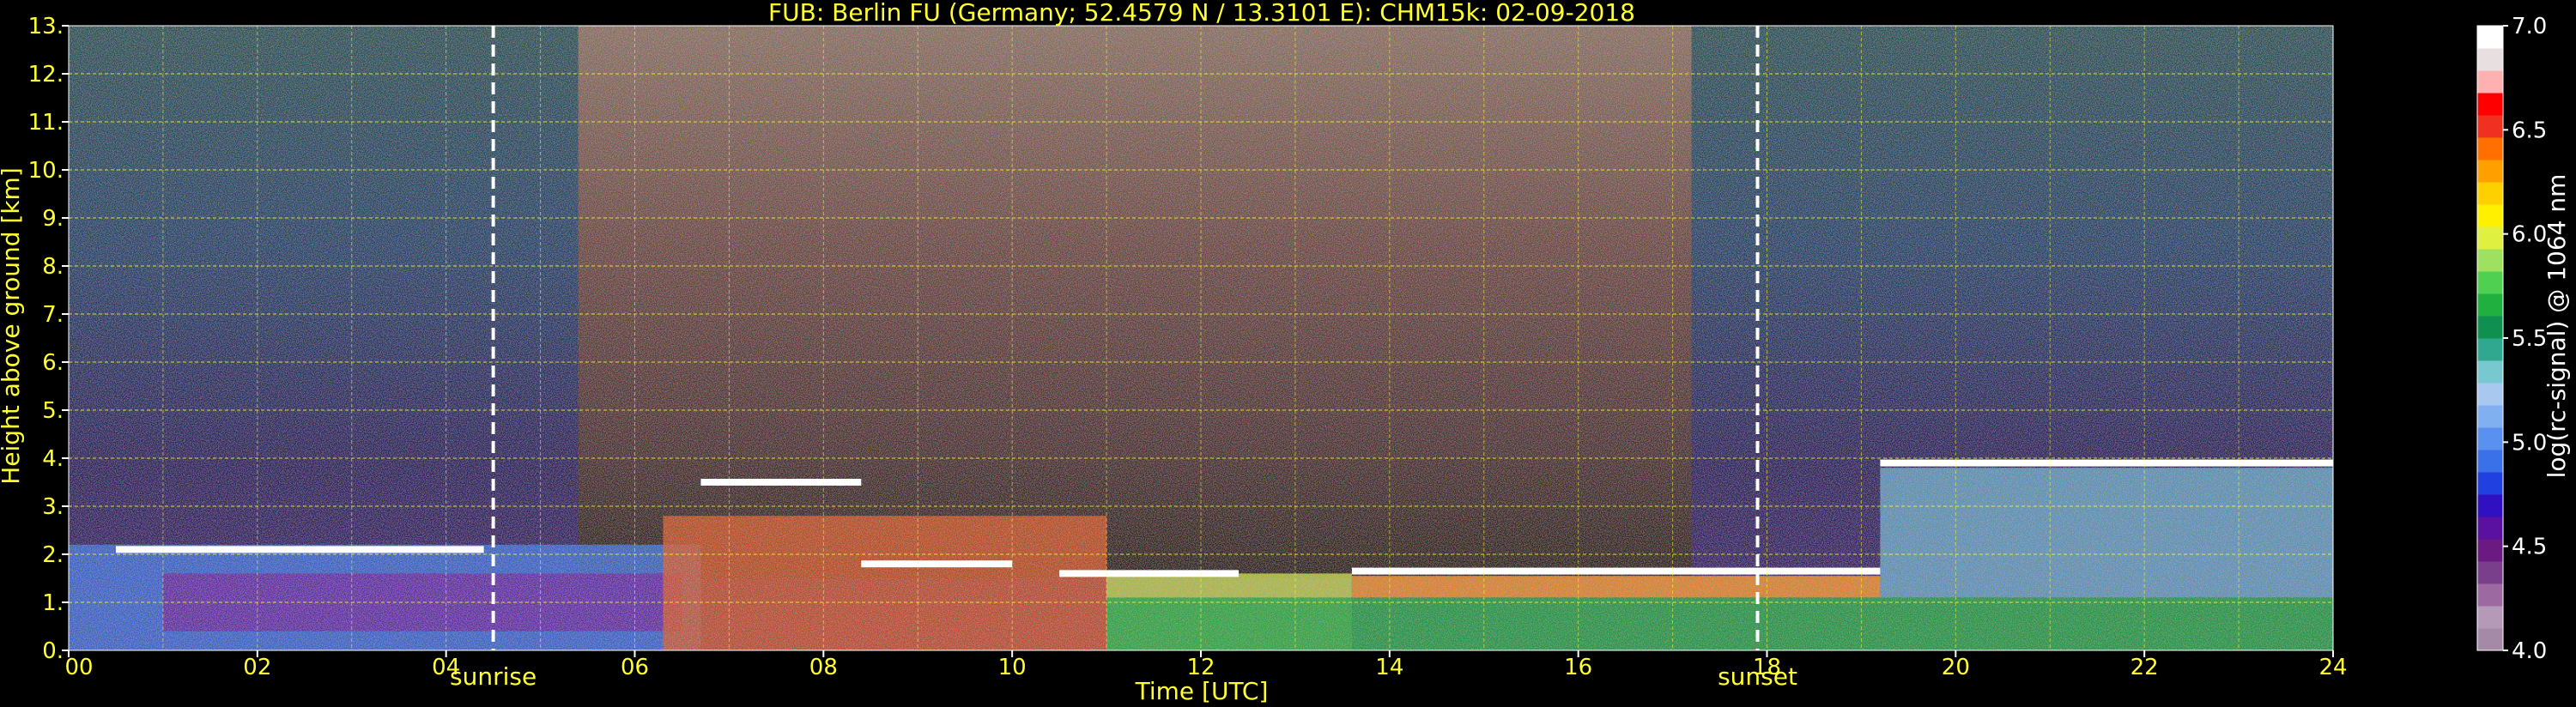 The image size is (2576, 707). What do you see at coordinates (46, 26) in the screenshot?
I see `y-tick-label: 13.` at bounding box center [46, 26].